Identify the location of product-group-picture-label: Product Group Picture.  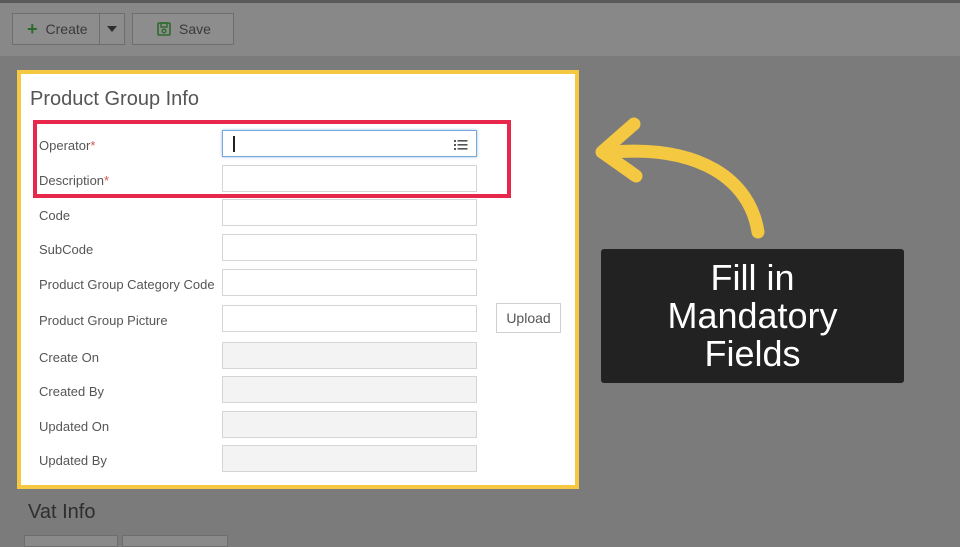
(103, 320).